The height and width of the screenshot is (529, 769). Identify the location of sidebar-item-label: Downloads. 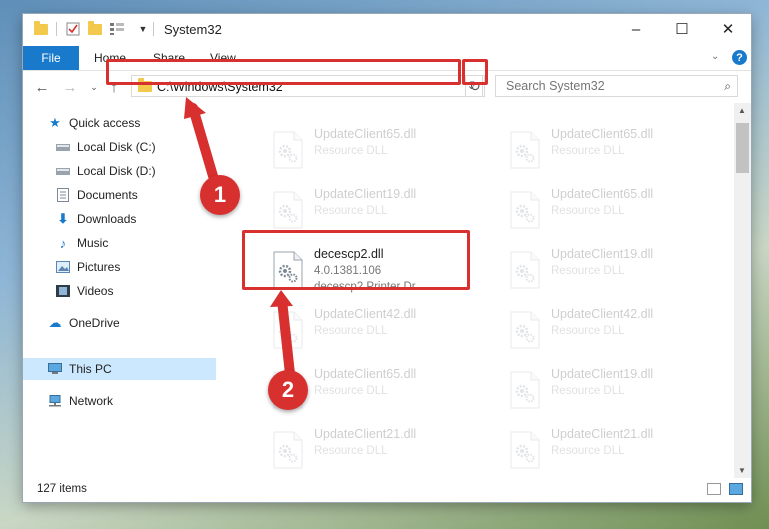
(107, 219).